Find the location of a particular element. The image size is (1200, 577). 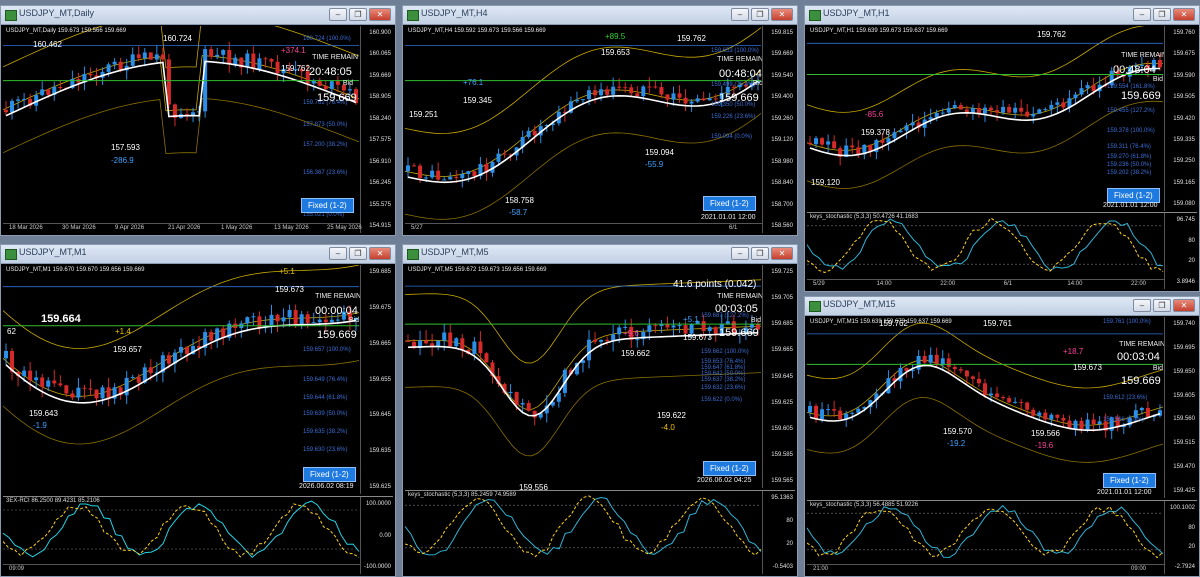

points-readout: 41.6 points (0.042) is located at coordinates (715, 284).